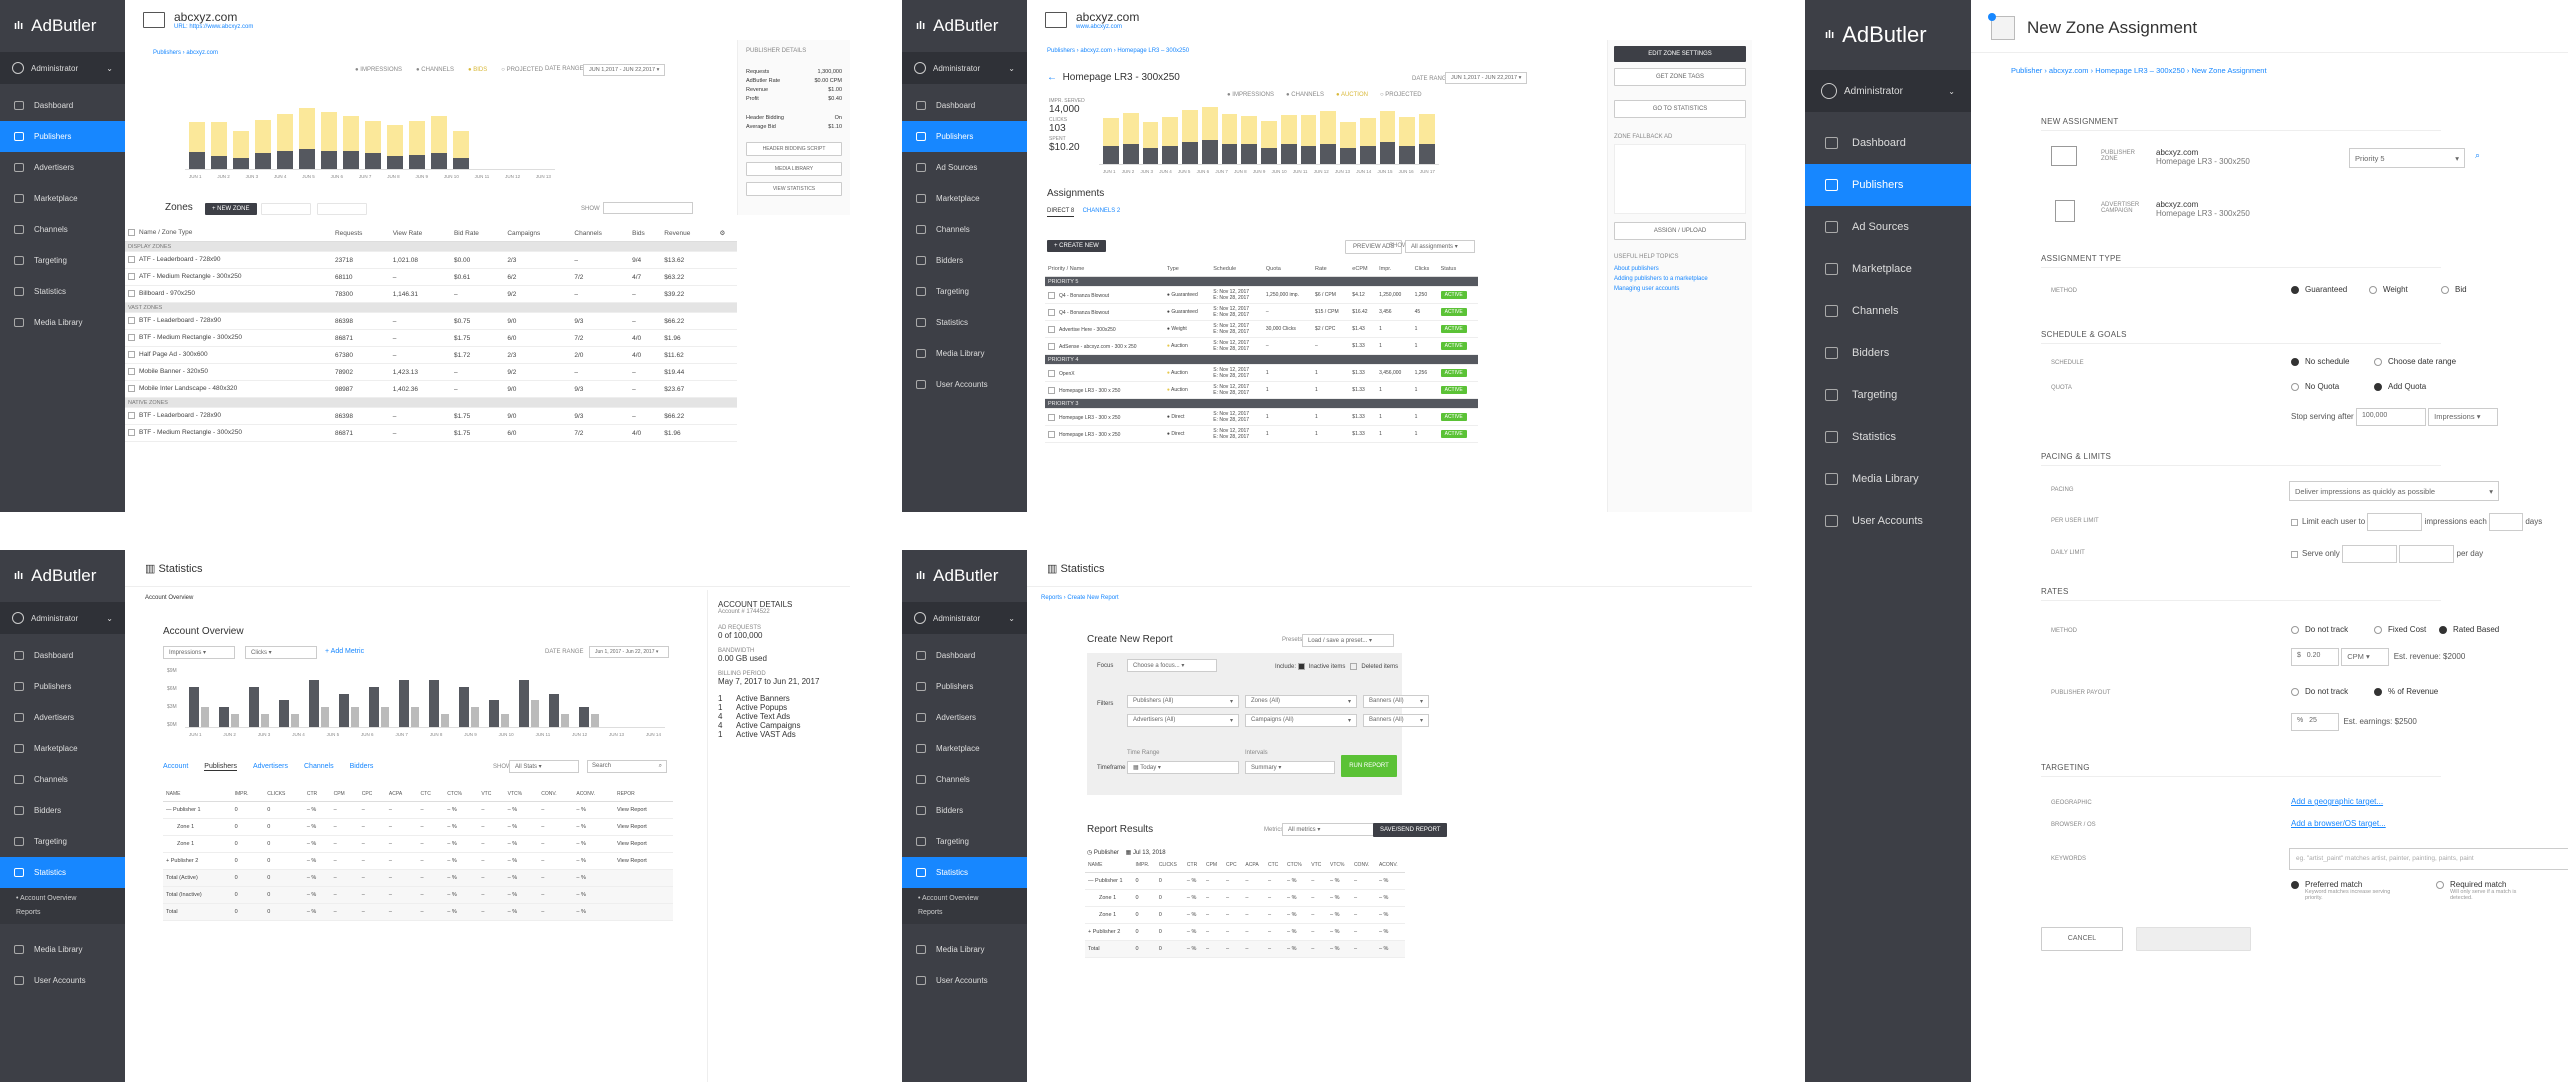 Image resolution: width=2568 pixels, height=1082 pixels. Describe the element at coordinates (1680, 77) in the screenshot. I see `get-zone-tags-button: GET ZONE TAGS` at that location.